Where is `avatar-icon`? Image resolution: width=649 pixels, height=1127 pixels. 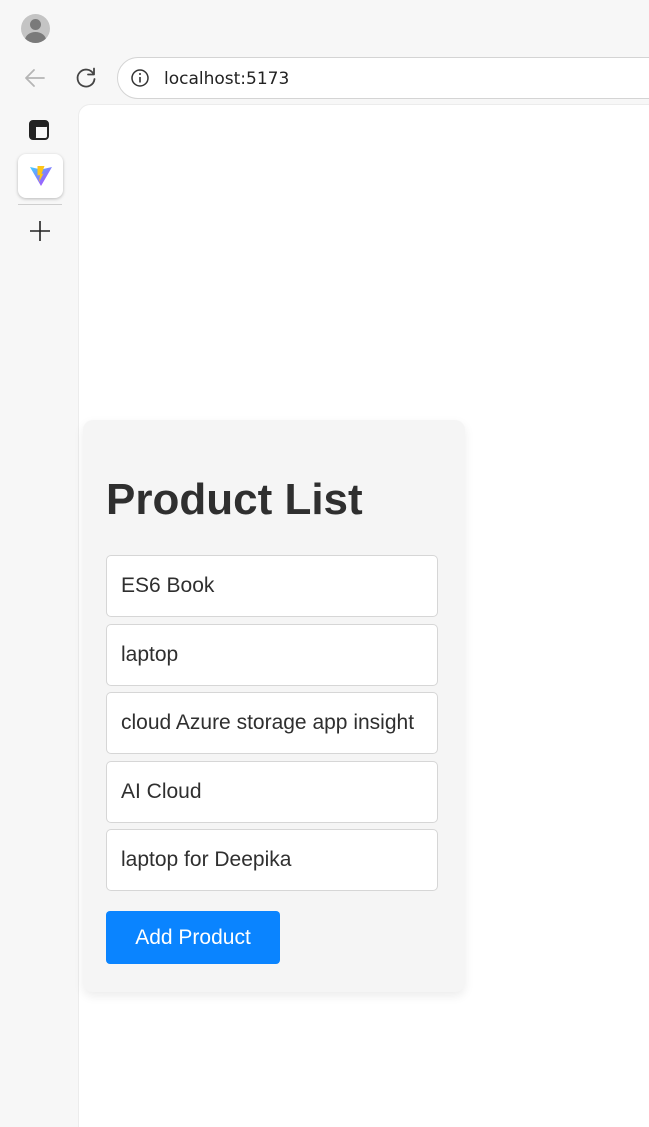 avatar-icon is located at coordinates (35, 28).